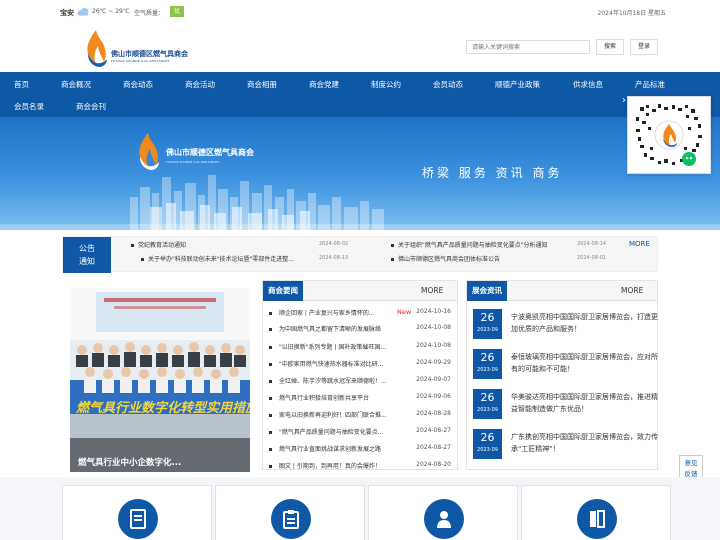 This screenshot has width=720, height=540. Describe the element at coordinates (449, 259) in the screenshot. I see `notice-title: 佛山市顺德区燃气具商会团体标准公告` at that location.